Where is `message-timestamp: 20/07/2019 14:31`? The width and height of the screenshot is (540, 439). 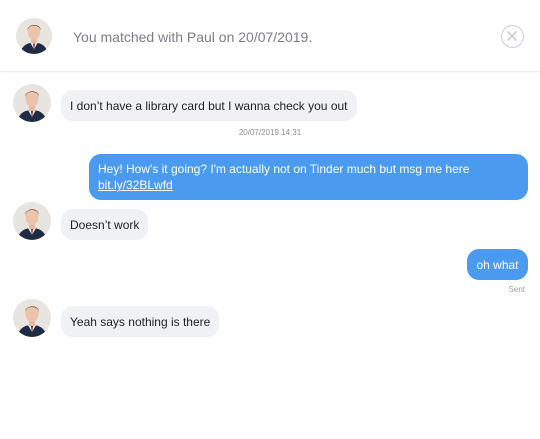
message-timestamp: 20/07/2019 14:31 is located at coordinates (270, 132).